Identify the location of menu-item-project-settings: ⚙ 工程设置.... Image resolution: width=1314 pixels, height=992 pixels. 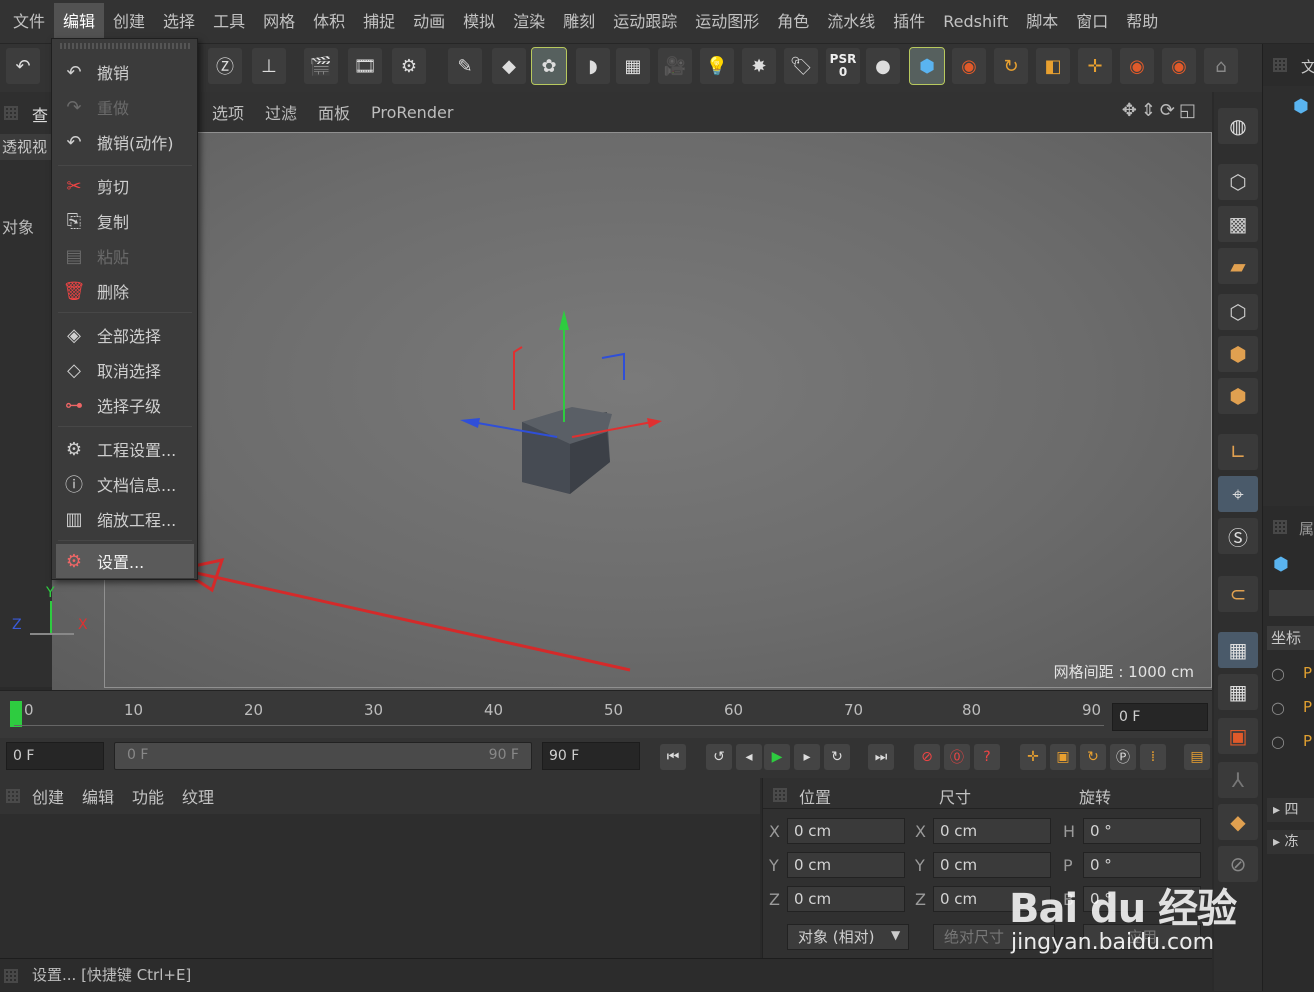
(125, 449).